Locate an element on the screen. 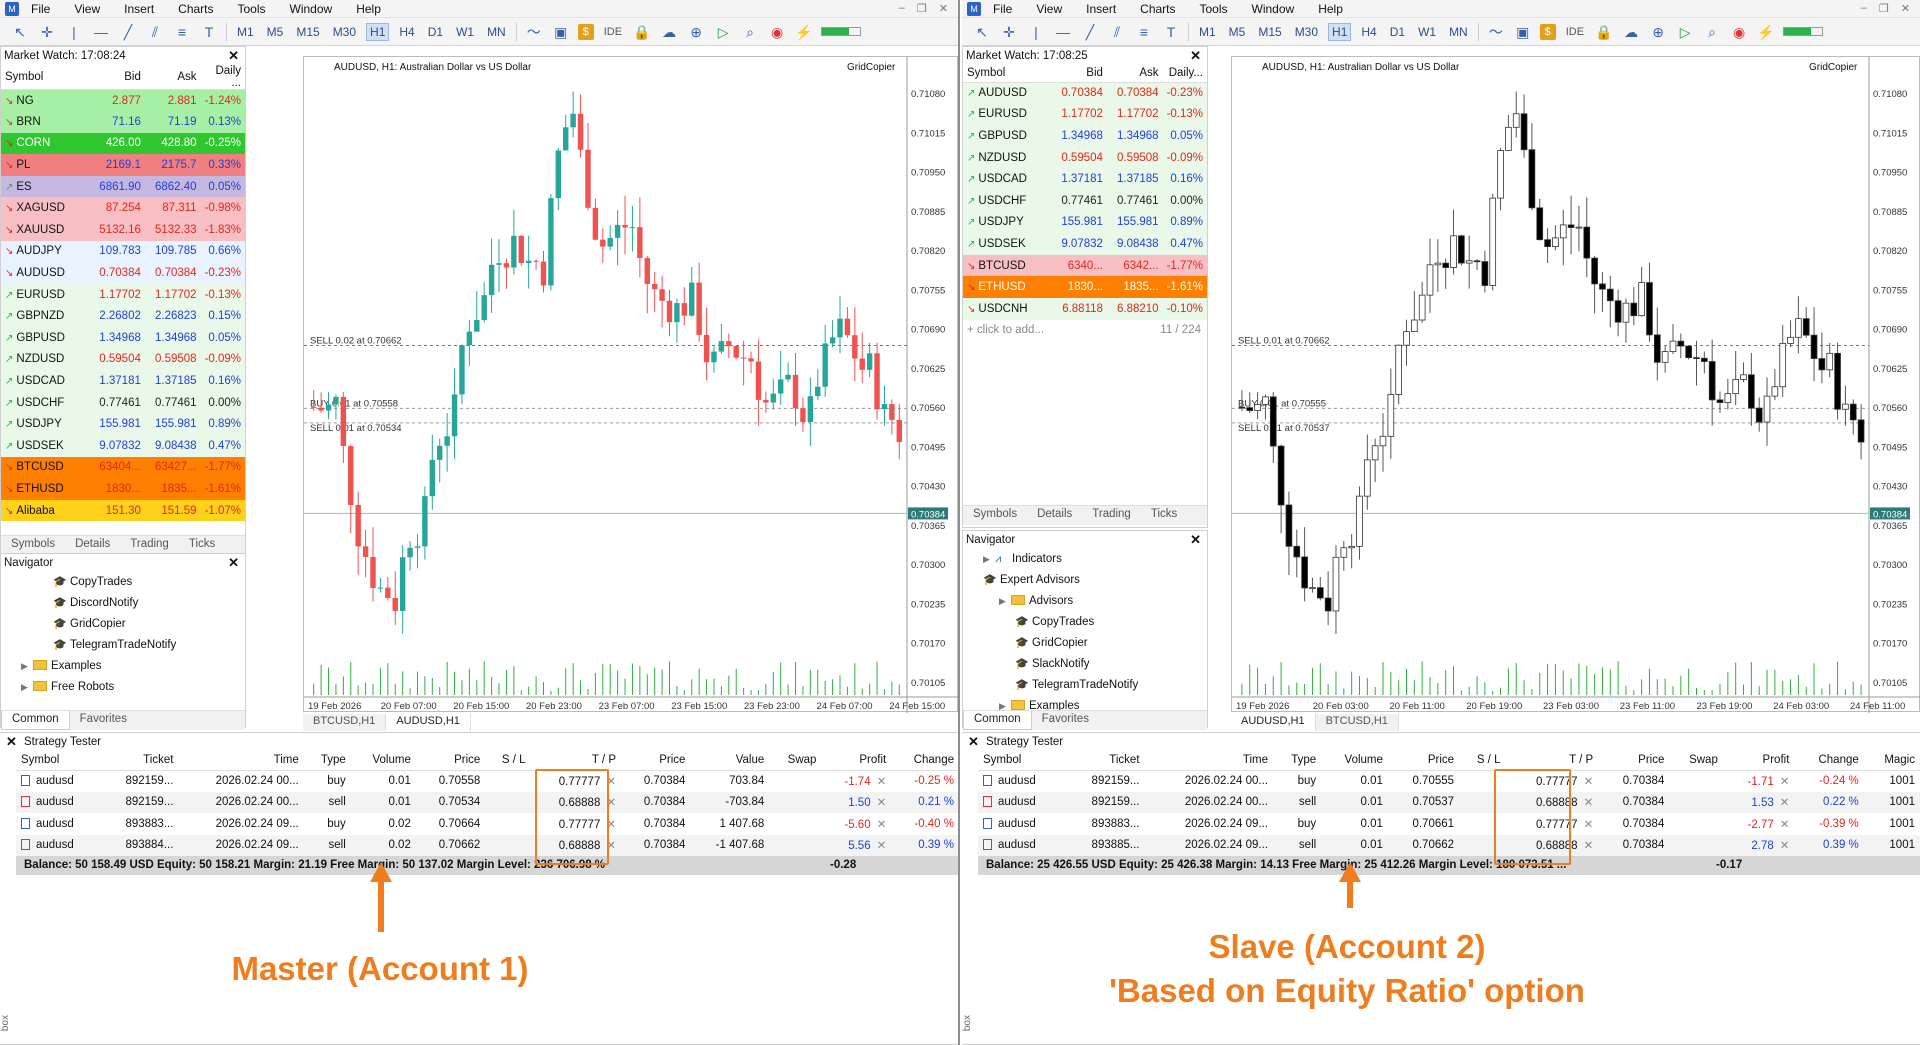  tf-w1: W1 is located at coordinates (1427, 32).